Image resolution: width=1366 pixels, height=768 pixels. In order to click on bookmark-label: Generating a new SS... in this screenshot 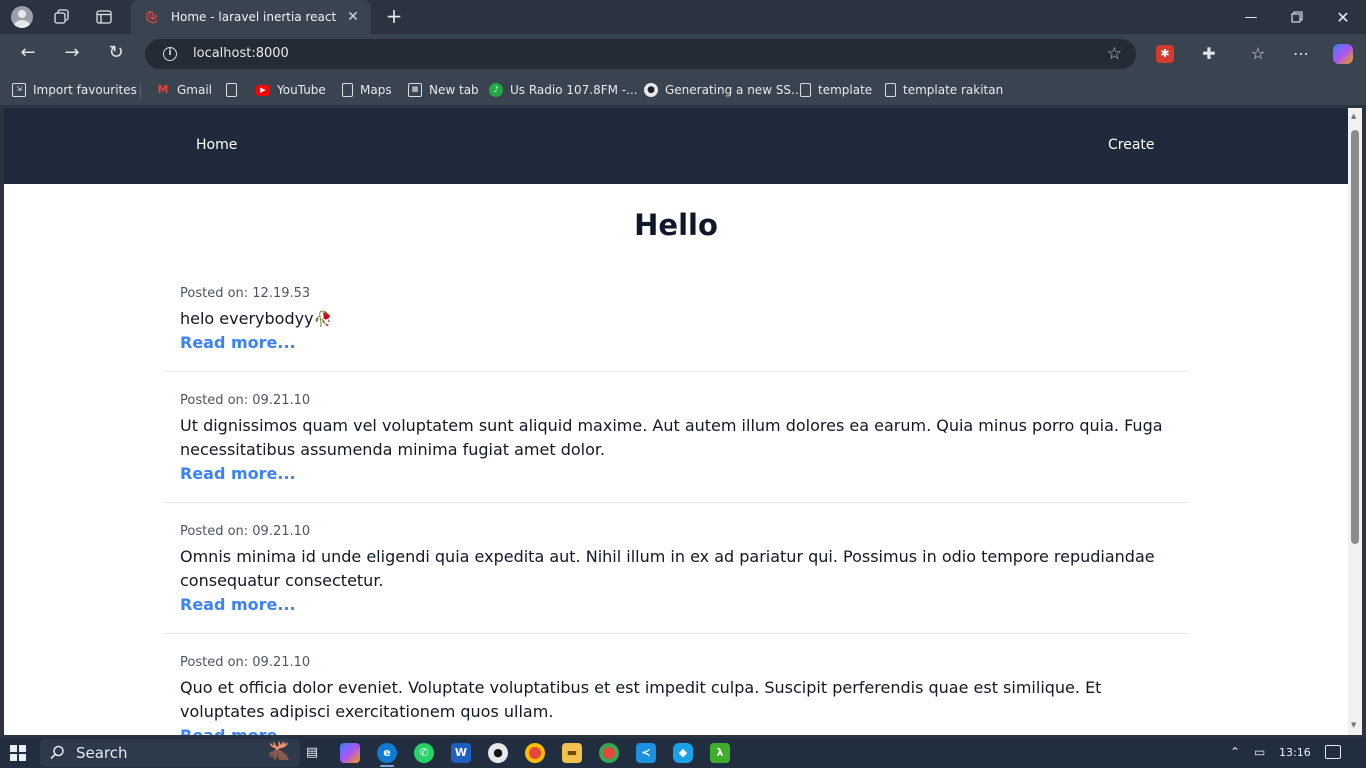, I will do `click(734, 90)`.